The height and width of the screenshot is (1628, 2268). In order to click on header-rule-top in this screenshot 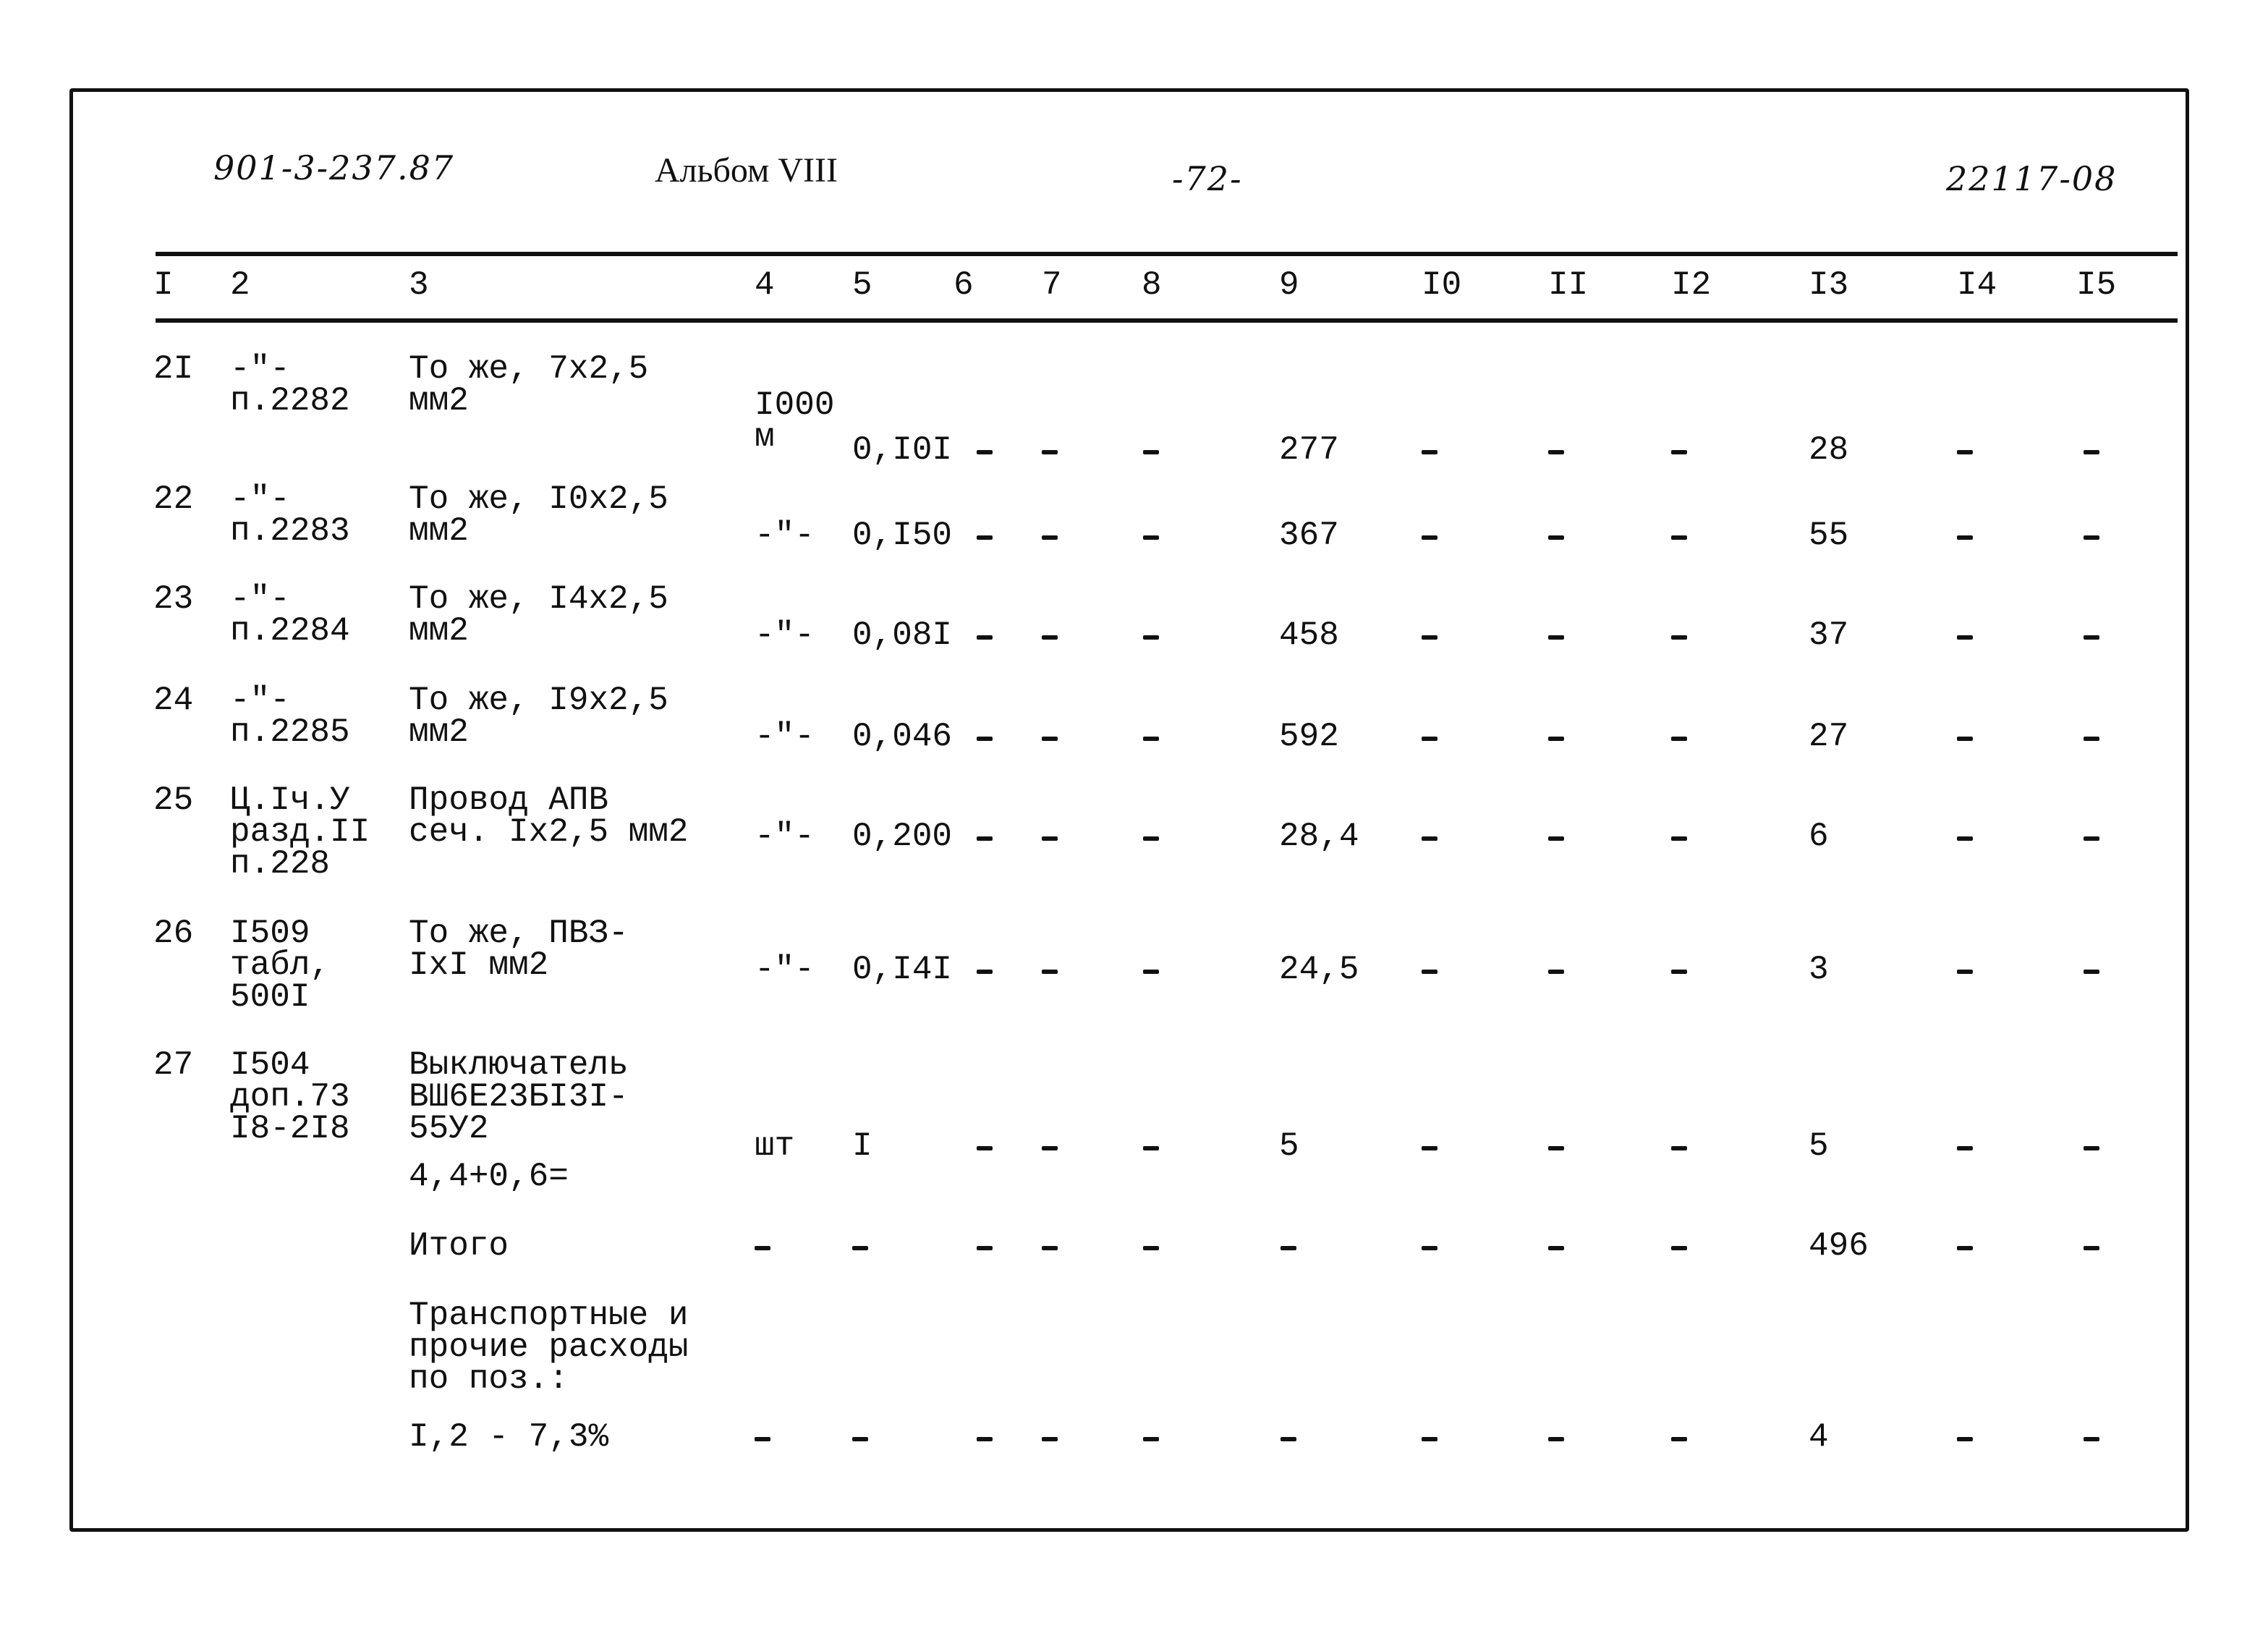, I will do `click(1167, 254)`.